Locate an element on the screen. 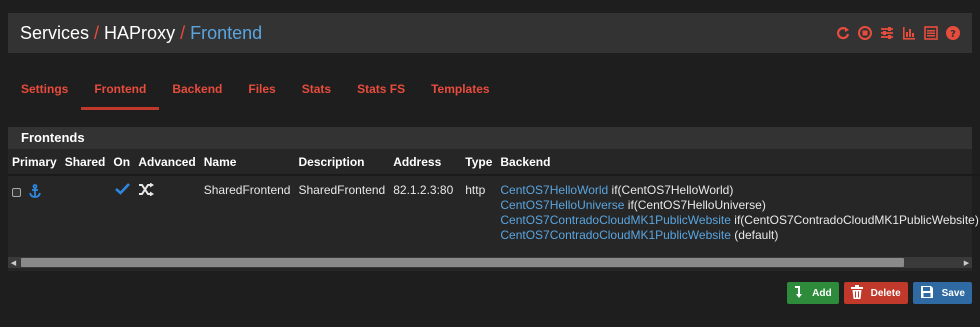 Image resolution: width=980 pixels, height=327 pixels. backend-condition: (default) is located at coordinates (754, 235).